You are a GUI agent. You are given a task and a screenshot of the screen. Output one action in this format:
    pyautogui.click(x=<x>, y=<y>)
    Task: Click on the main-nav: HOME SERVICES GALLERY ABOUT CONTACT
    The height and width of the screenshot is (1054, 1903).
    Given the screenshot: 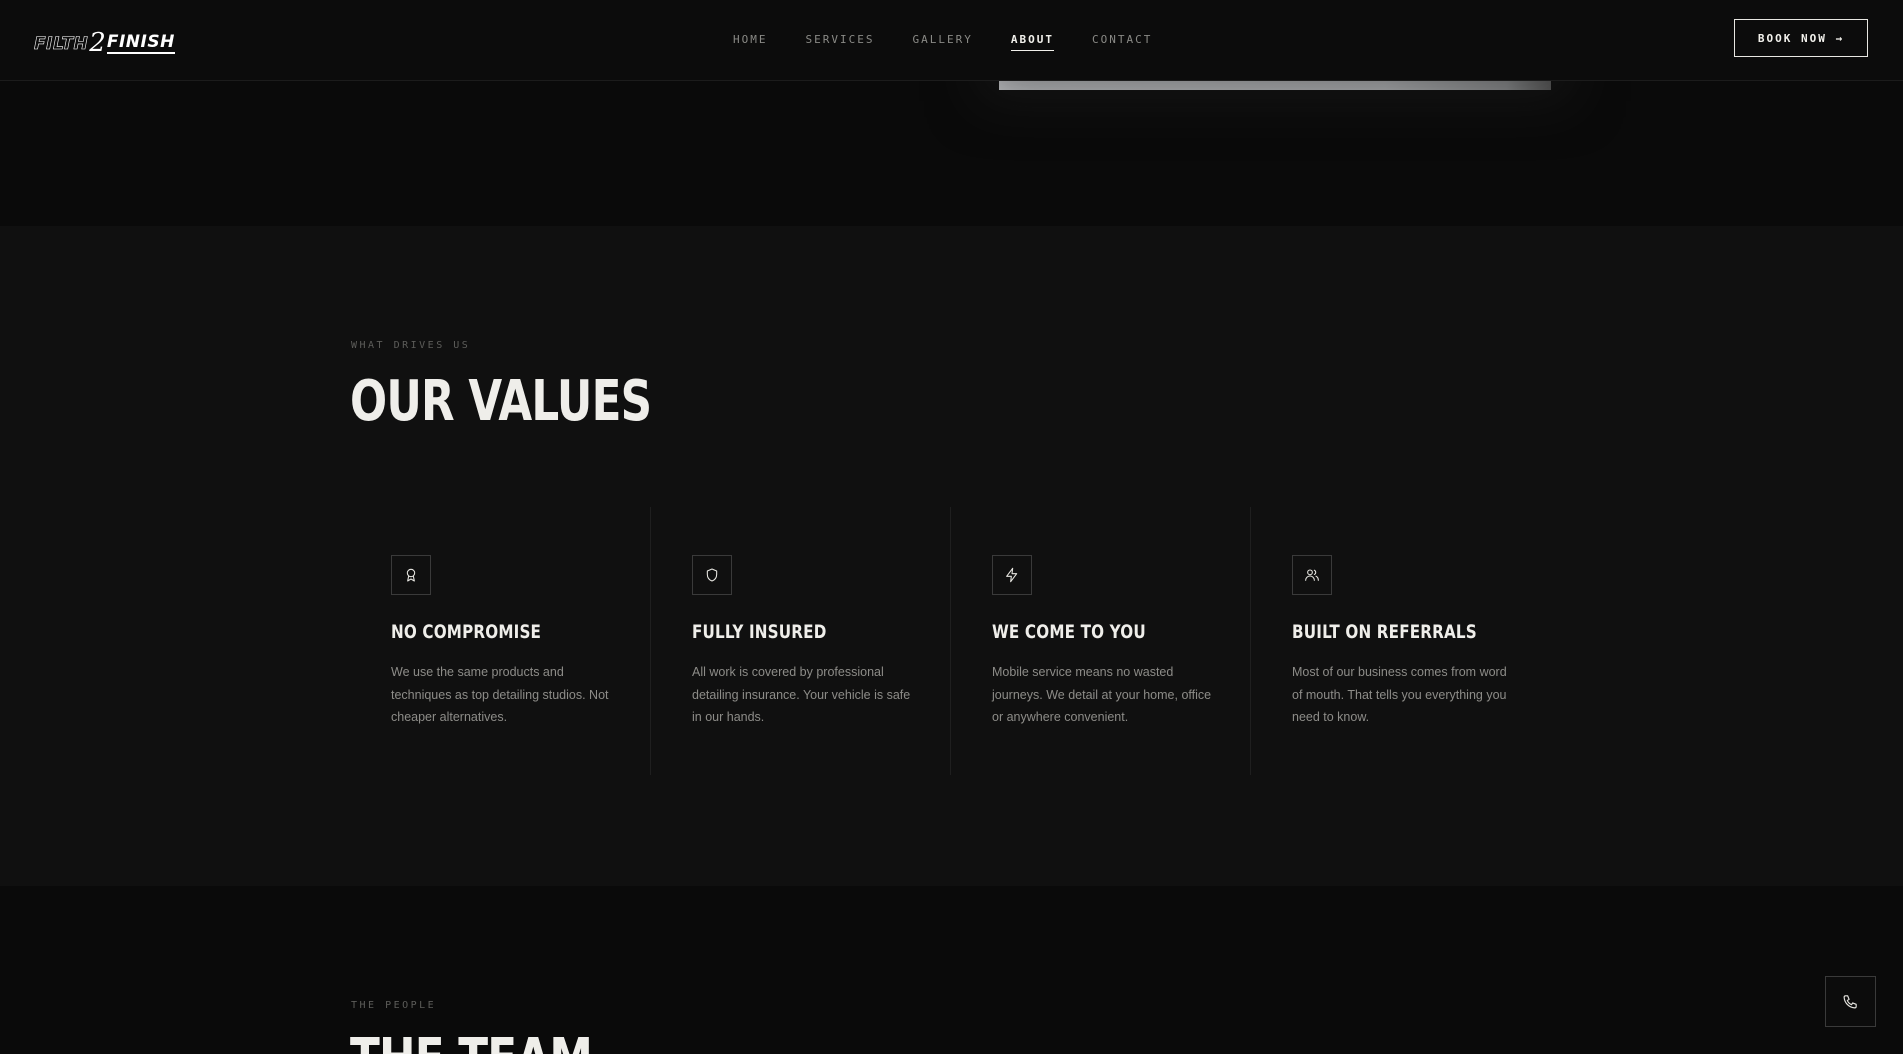 What is the action you would take?
    pyautogui.click(x=961, y=42)
    